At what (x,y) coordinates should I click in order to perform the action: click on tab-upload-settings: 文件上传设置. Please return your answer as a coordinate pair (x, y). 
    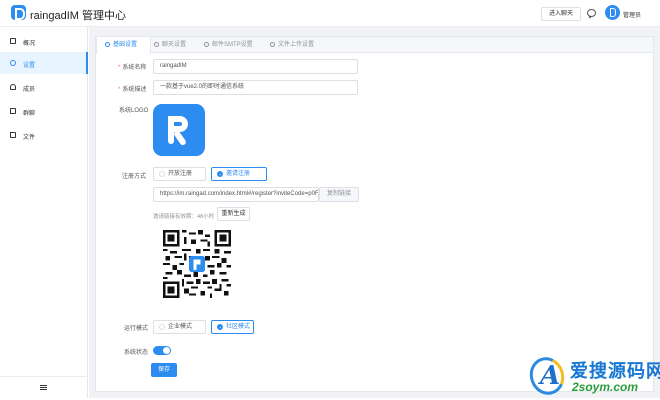
    Looking at the image, I should click on (300, 45).